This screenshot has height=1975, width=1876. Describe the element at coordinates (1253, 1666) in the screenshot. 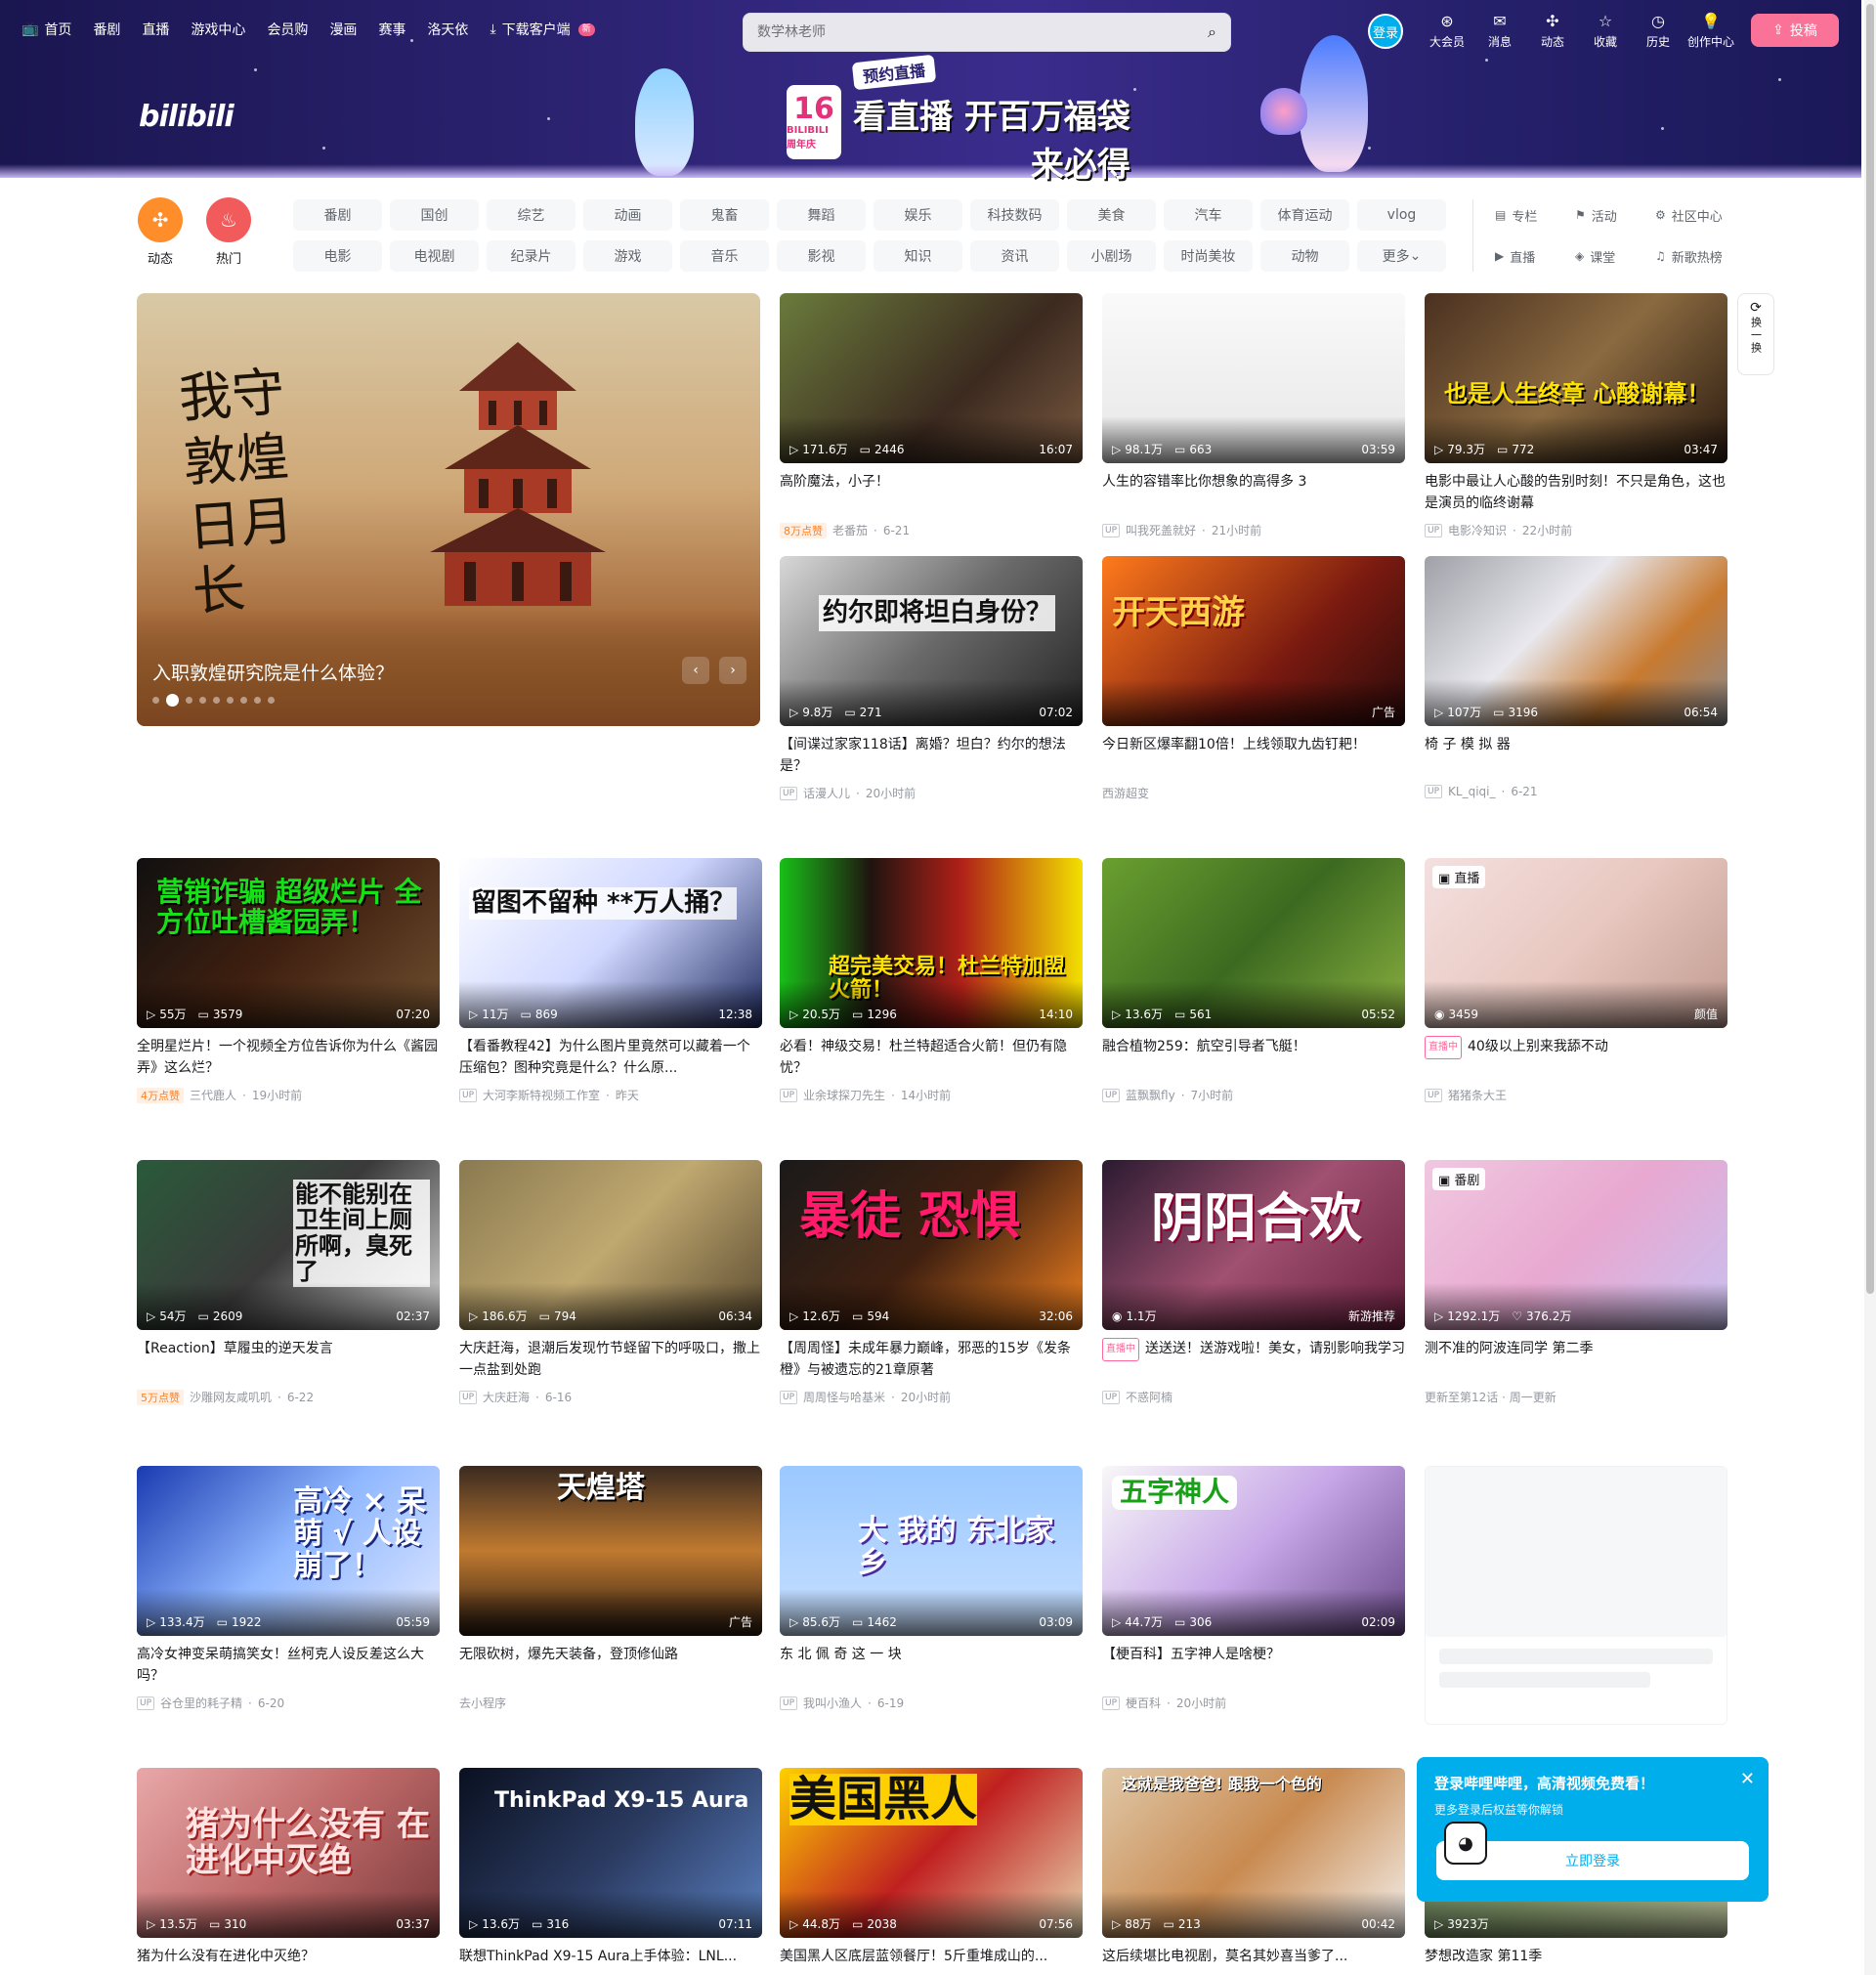

I see `video-title: 【梗百科】五字神人是啥梗？` at that location.